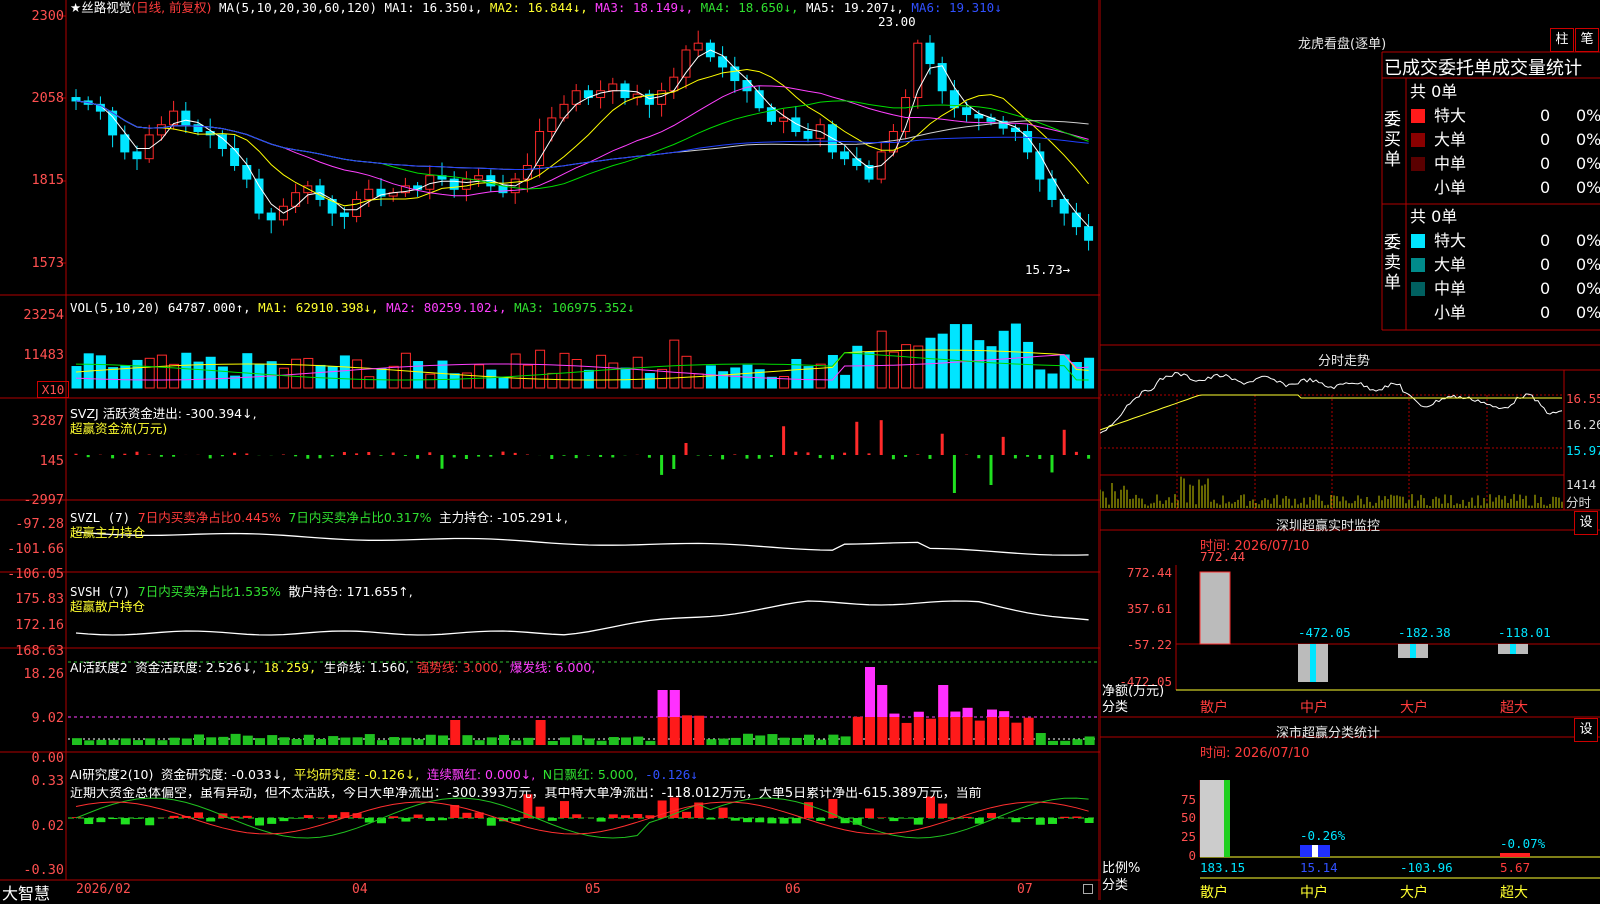 The width and height of the screenshot is (1600, 904). What do you see at coordinates (1587, 40) in the screenshot?
I see `tick-view-button: 笔` at bounding box center [1587, 40].